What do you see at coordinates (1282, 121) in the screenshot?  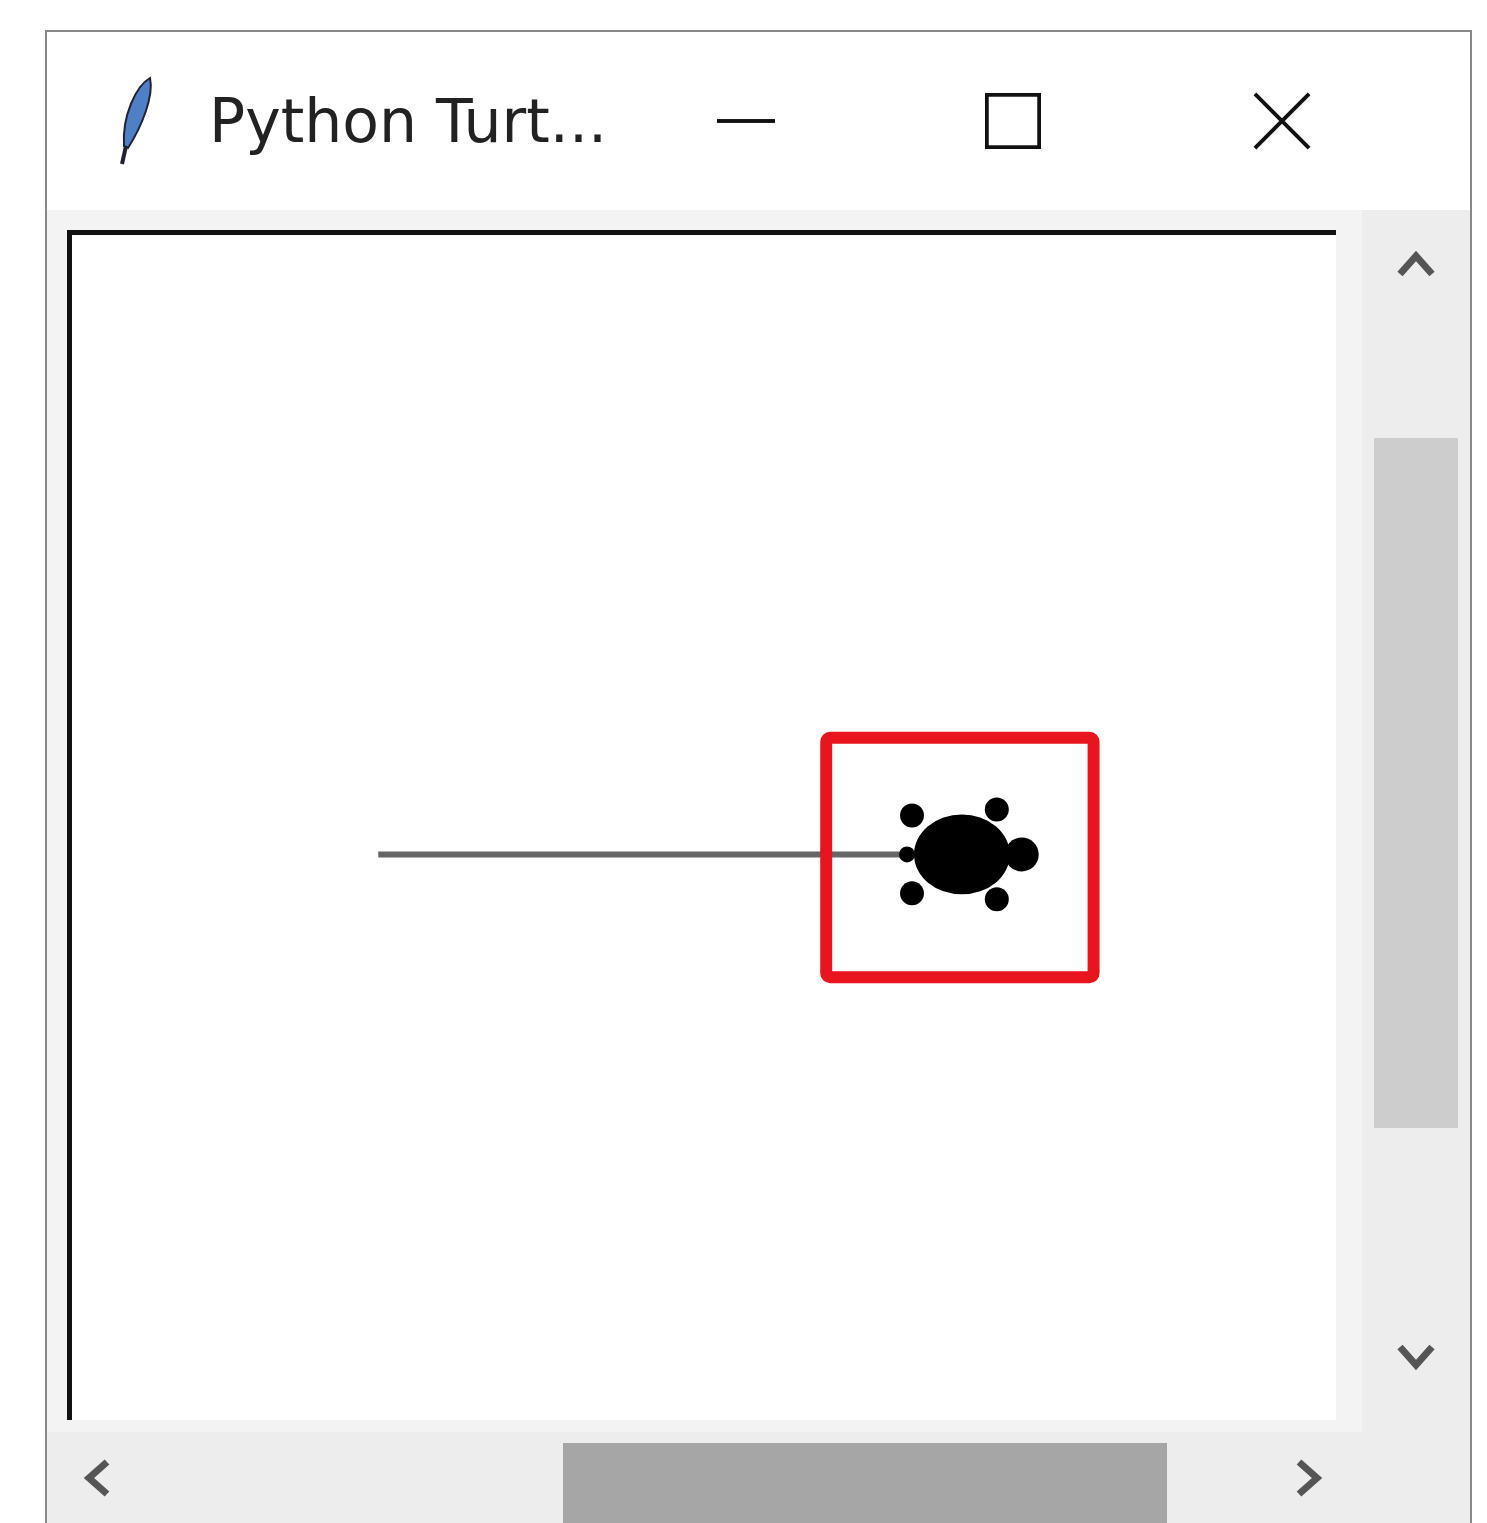 I see `close-icon` at bounding box center [1282, 121].